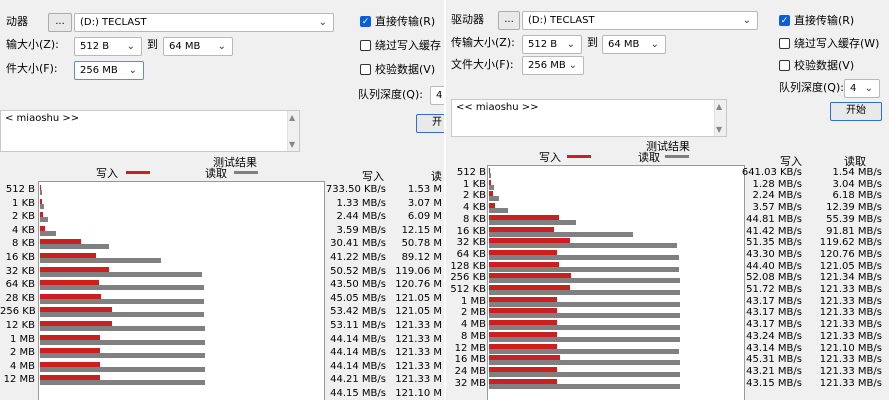  What do you see at coordinates (771, 172) in the screenshot?
I see `write-speed-value: 641.03 KB/s` at bounding box center [771, 172].